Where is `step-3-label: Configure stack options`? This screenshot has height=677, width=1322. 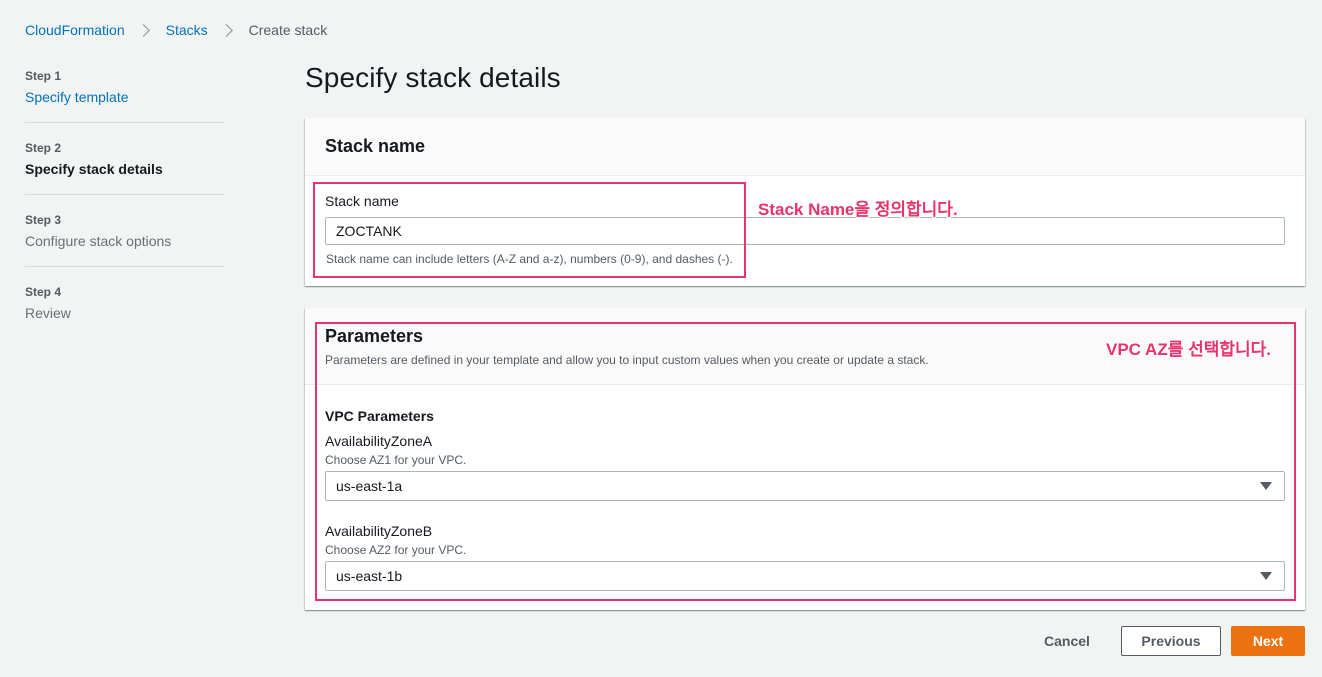 step-3-label: Configure stack options is located at coordinates (98, 241).